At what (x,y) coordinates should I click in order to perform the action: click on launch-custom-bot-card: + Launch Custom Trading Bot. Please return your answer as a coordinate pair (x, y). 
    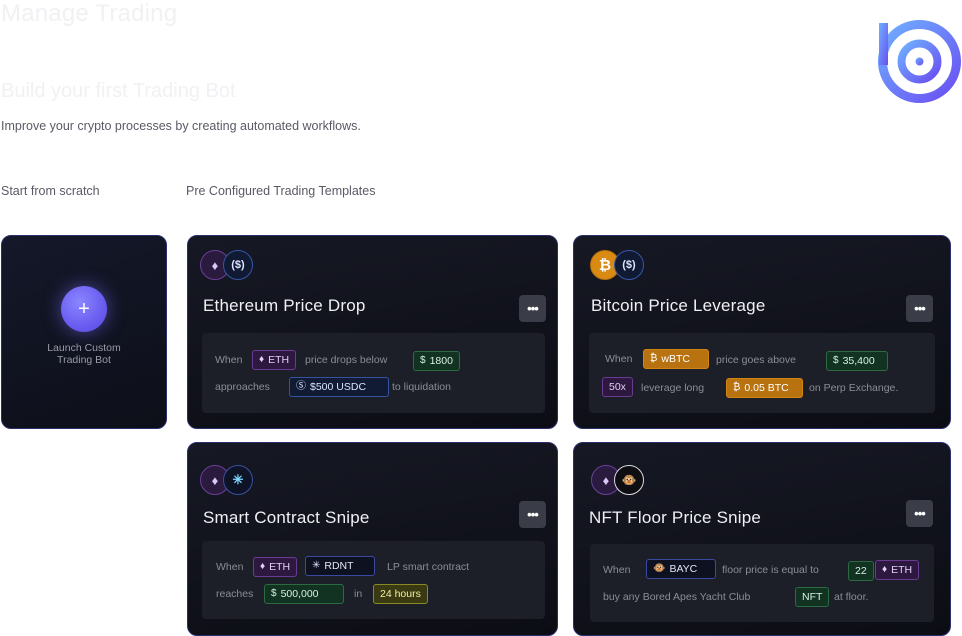
    Looking at the image, I should click on (84, 332).